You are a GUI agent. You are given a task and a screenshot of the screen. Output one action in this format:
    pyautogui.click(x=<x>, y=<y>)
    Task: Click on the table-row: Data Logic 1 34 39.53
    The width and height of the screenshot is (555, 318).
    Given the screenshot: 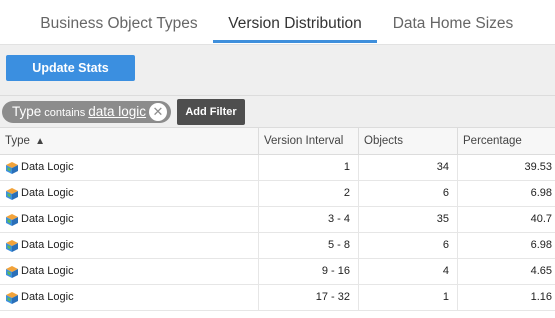 What is the action you would take?
    pyautogui.click(x=277, y=168)
    